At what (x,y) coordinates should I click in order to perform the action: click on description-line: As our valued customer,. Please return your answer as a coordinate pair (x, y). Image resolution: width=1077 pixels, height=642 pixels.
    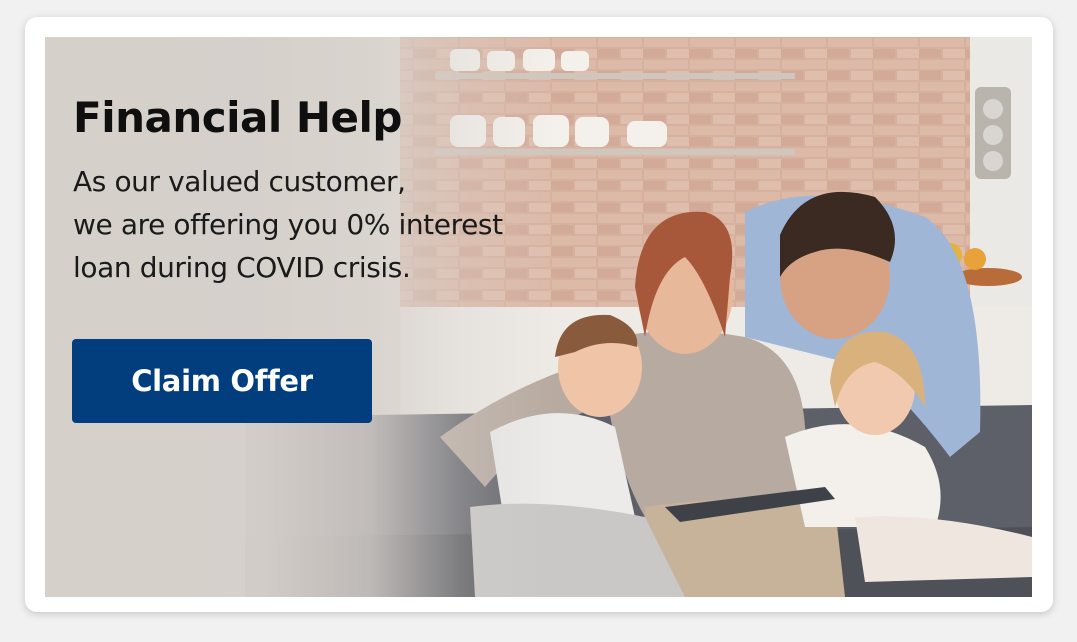
    Looking at the image, I should click on (239, 181).